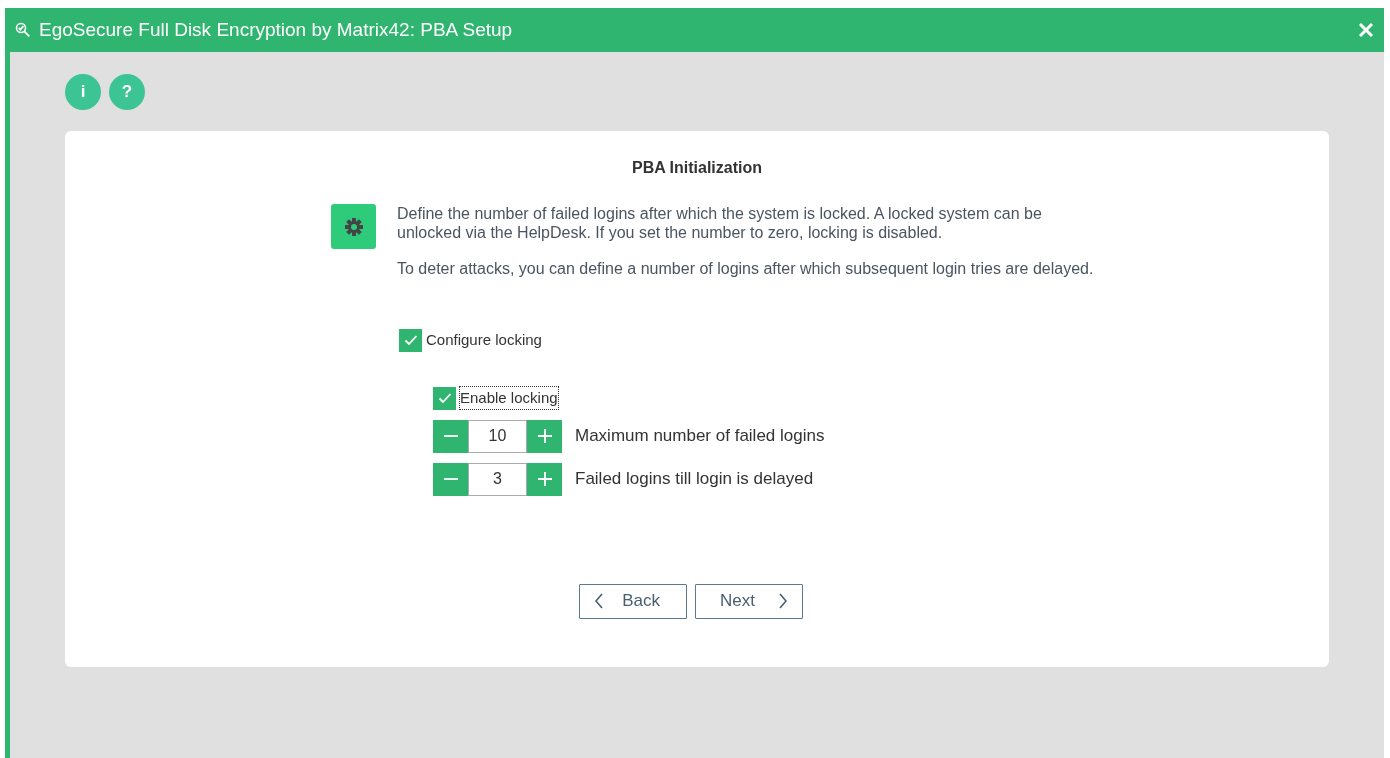 This screenshot has height=758, width=1390. What do you see at coordinates (497, 479) in the screenshot?
I see `number-field: 3` at bounding box center [497, 479].